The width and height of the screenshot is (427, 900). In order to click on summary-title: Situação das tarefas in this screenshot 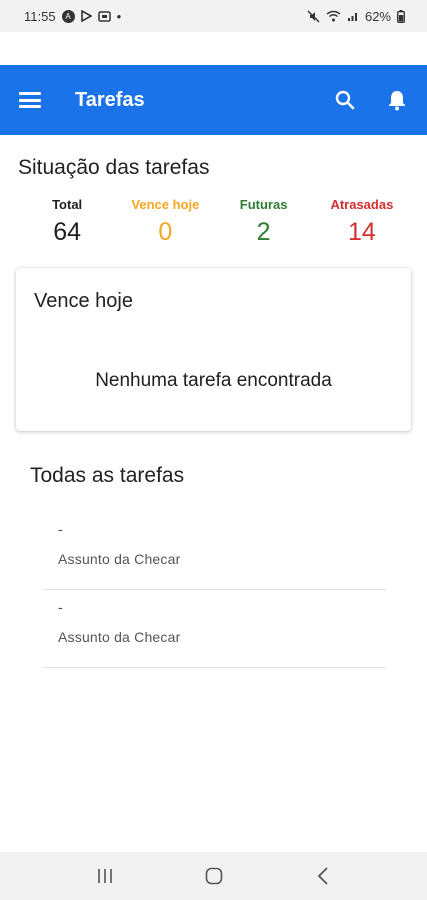, I will do `click(114, 167)`.